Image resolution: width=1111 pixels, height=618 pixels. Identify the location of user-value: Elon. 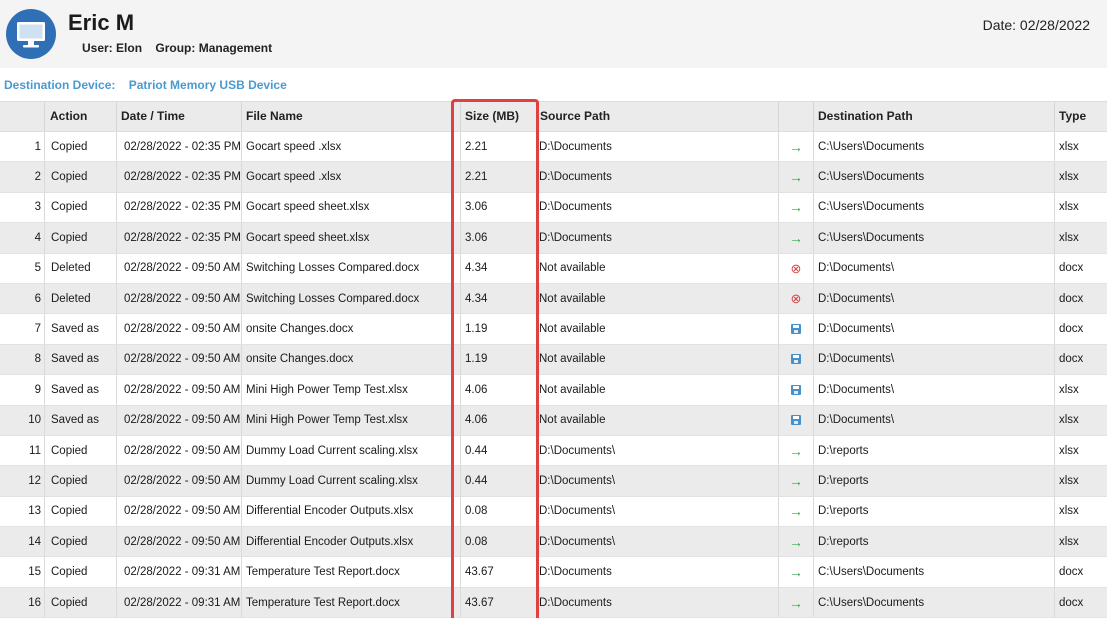
(129, 48).